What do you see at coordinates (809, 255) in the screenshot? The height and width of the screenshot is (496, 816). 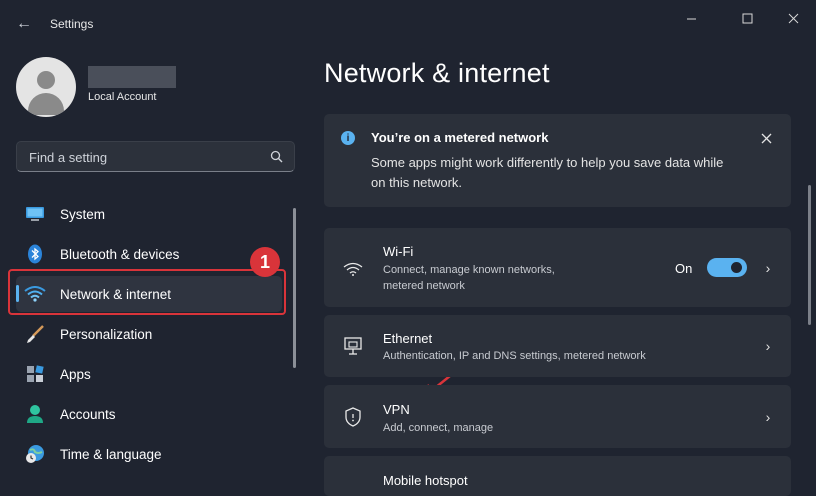 I see `main-scrollbar` at bounding box center [809, 255].